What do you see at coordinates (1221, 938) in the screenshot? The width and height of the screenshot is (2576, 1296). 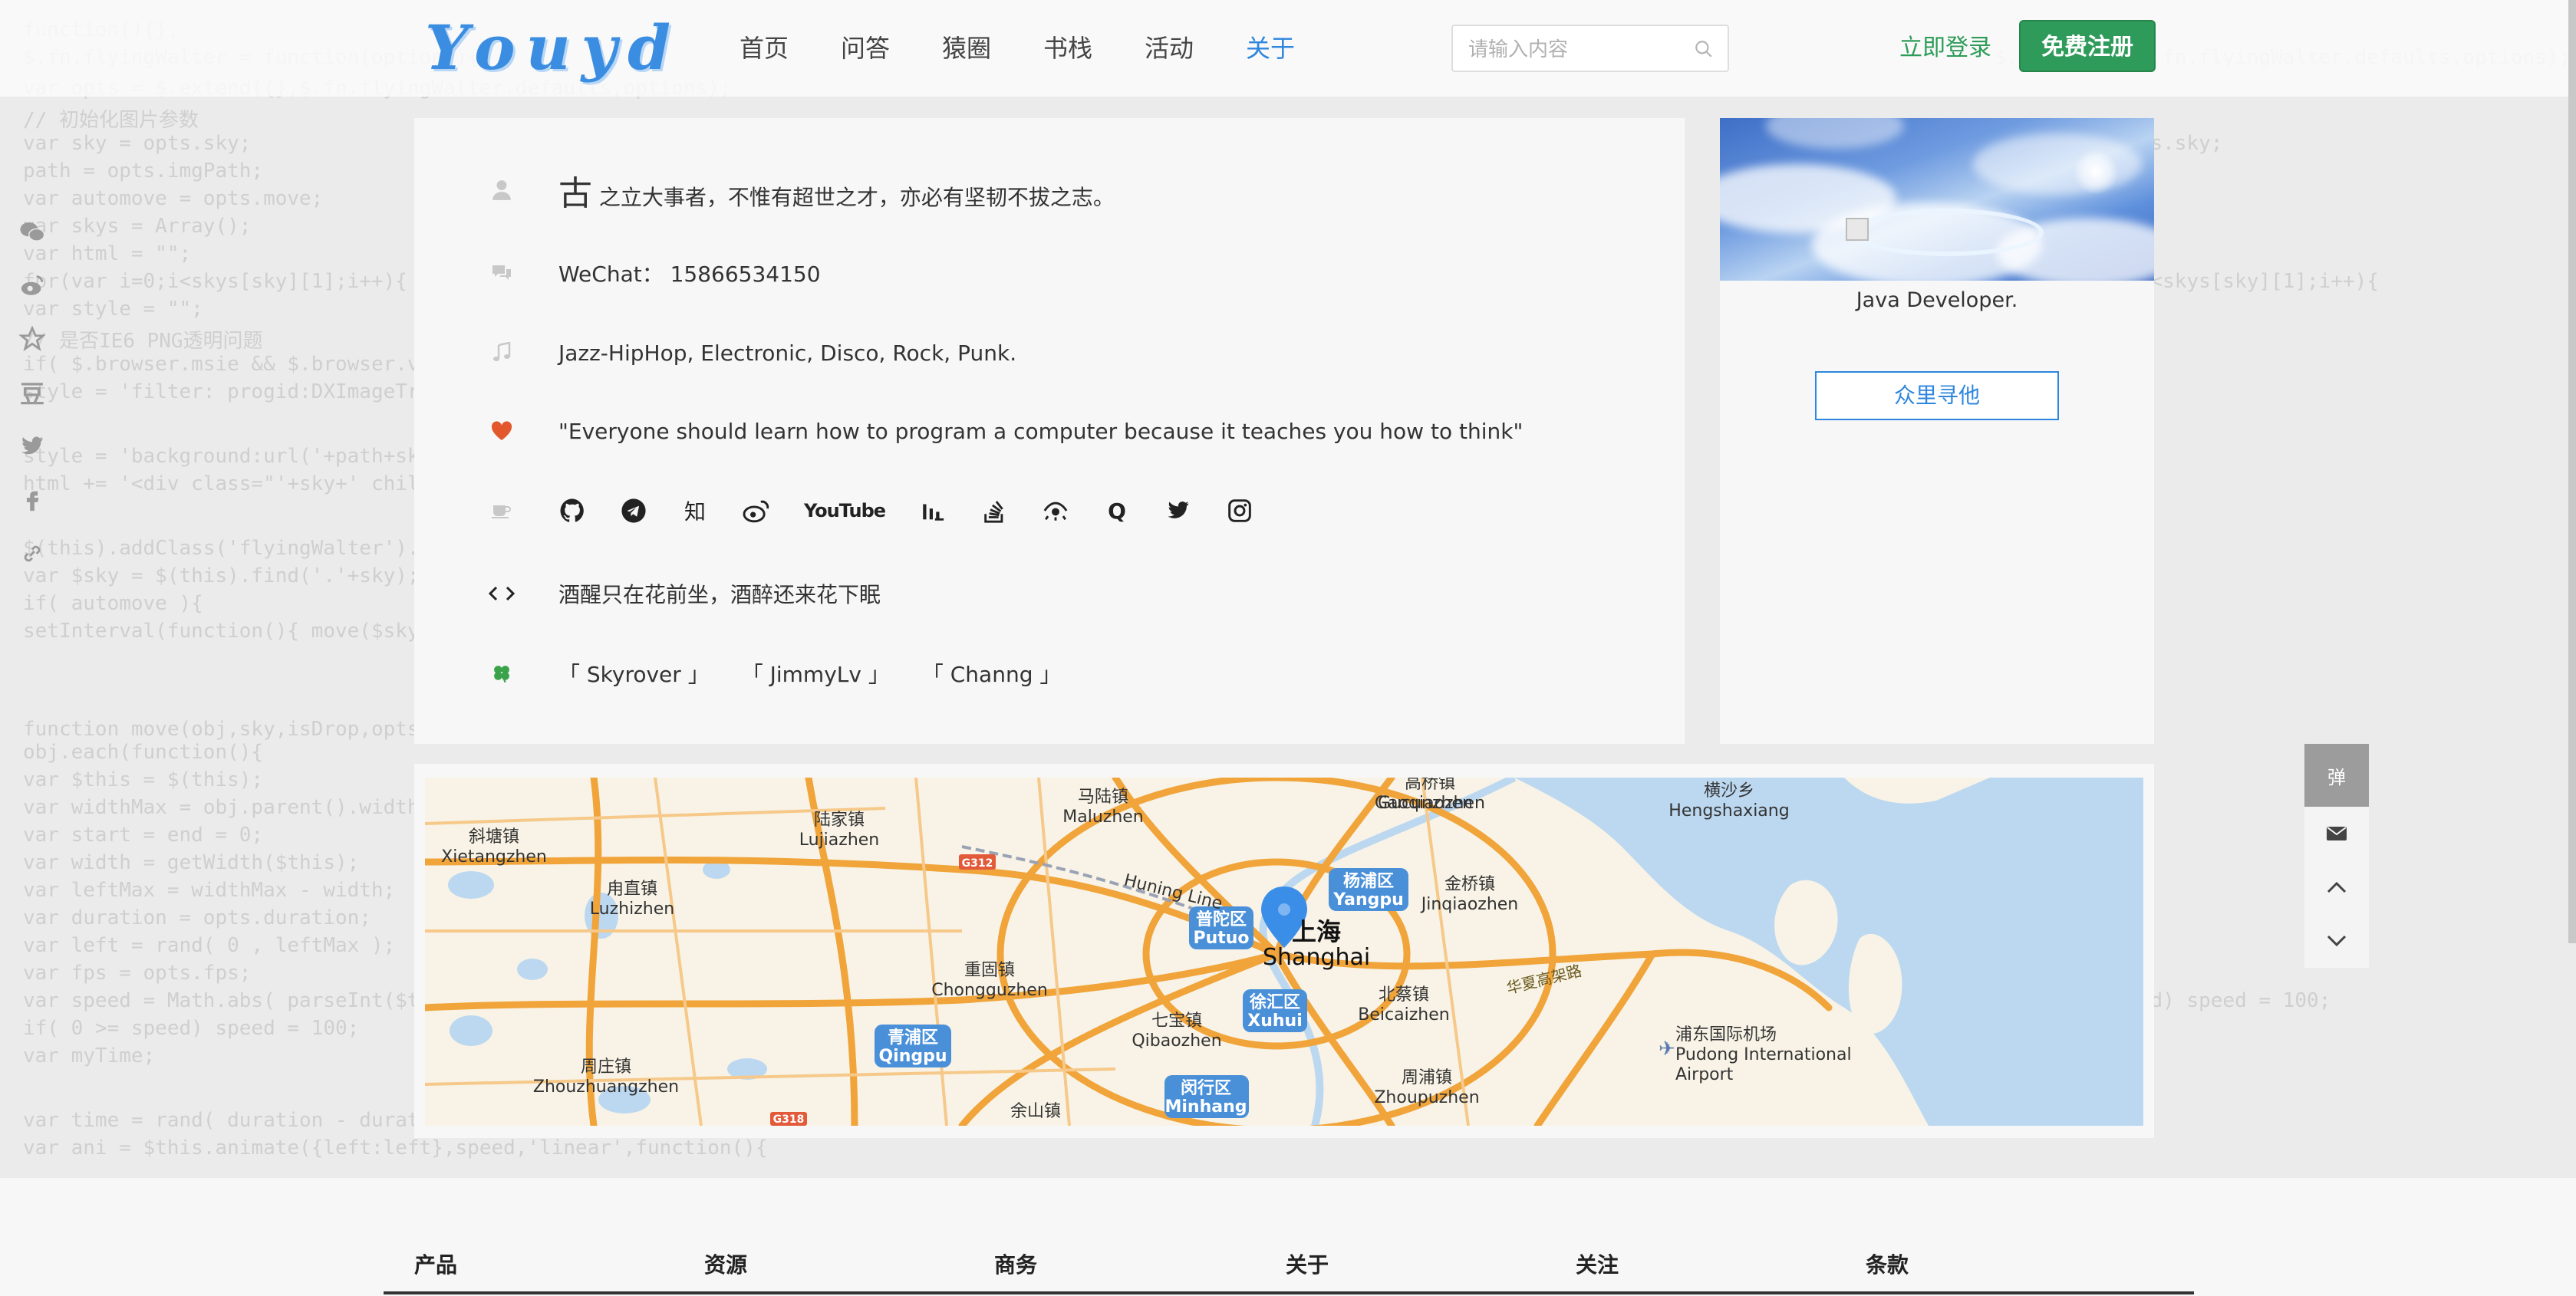 I see `map-district-putuo-en: Putuo` at bounding box center [1221, 938].